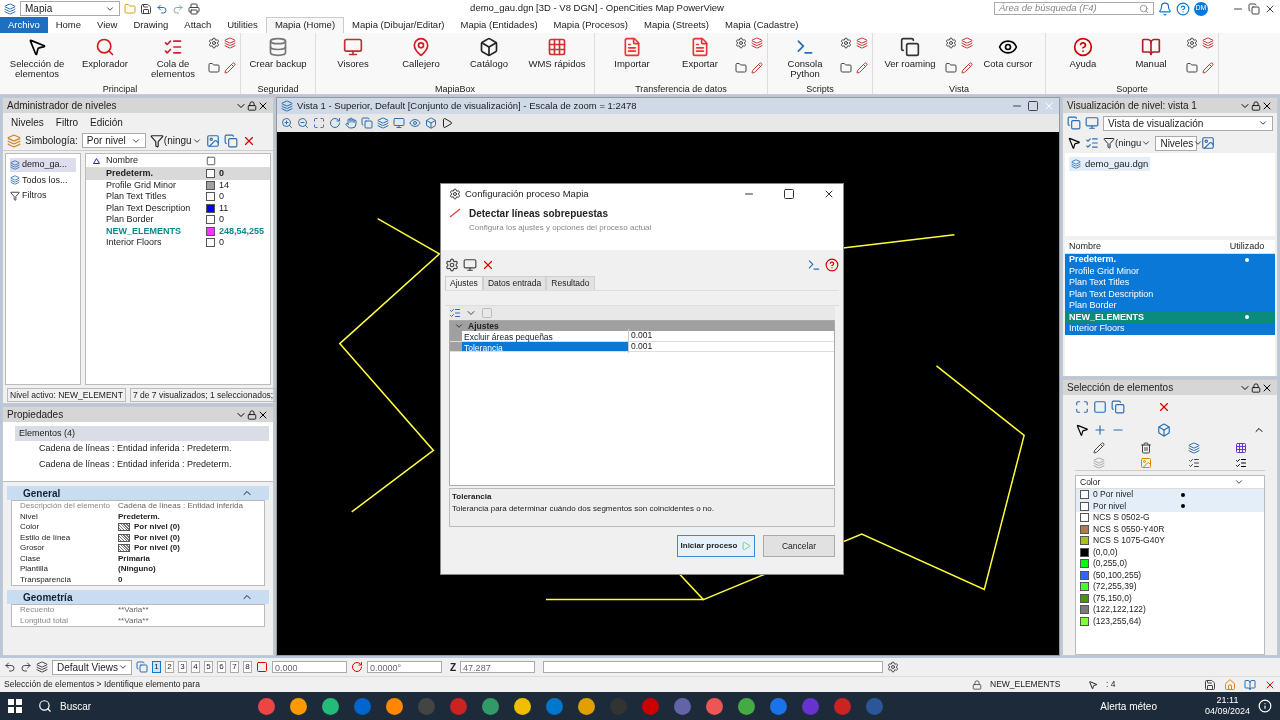 Image resolution: width=1280 pixels, height=720 pixels. I want to click on ribbon-tab: Drawing, so click(151, 25).